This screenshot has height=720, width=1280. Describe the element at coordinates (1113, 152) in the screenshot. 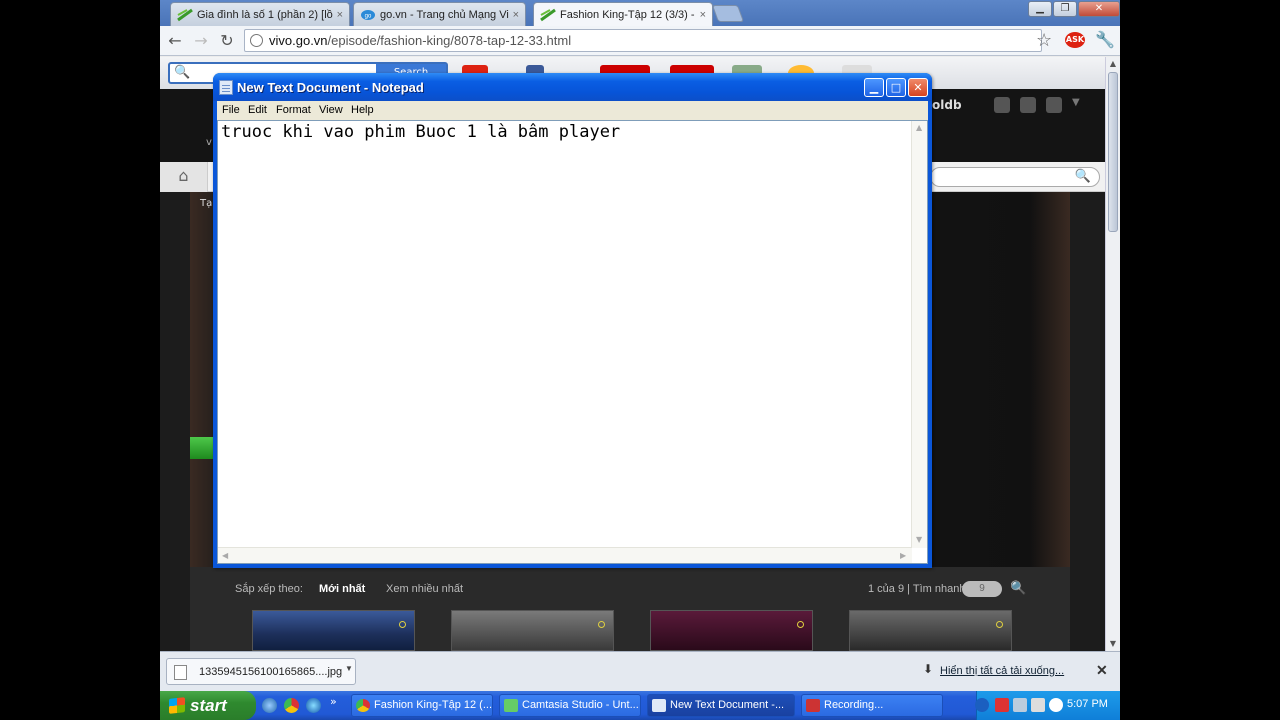

I see `scrollbar-thumb` at that location.